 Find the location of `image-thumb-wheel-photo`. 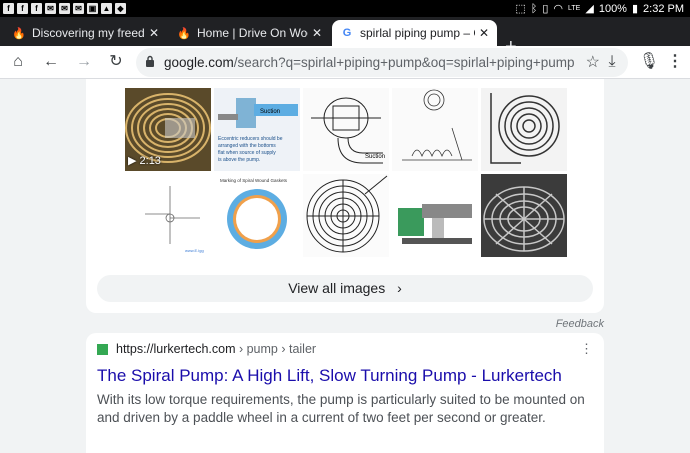

image-thumb-wheel-photo is located at coordinates (524, 215).